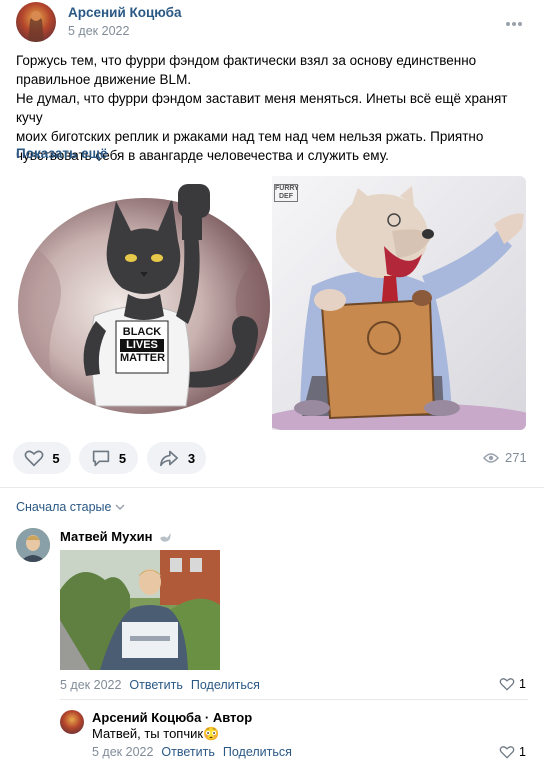 This screenshot has height=767, width=544. What do you see at coordinates (286, 193) in the screenshot?
I see `bear-watermark: FURRY DEF` at bounding box center [286, 193].